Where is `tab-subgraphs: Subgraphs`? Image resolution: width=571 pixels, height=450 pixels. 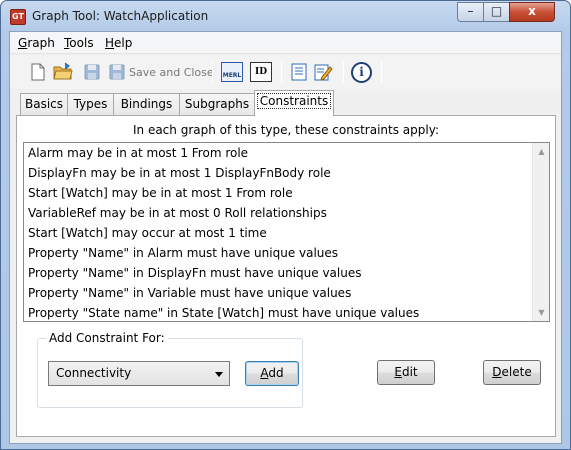 tab-subgraphs: Subgraphs is located at coordinates (217, 104).